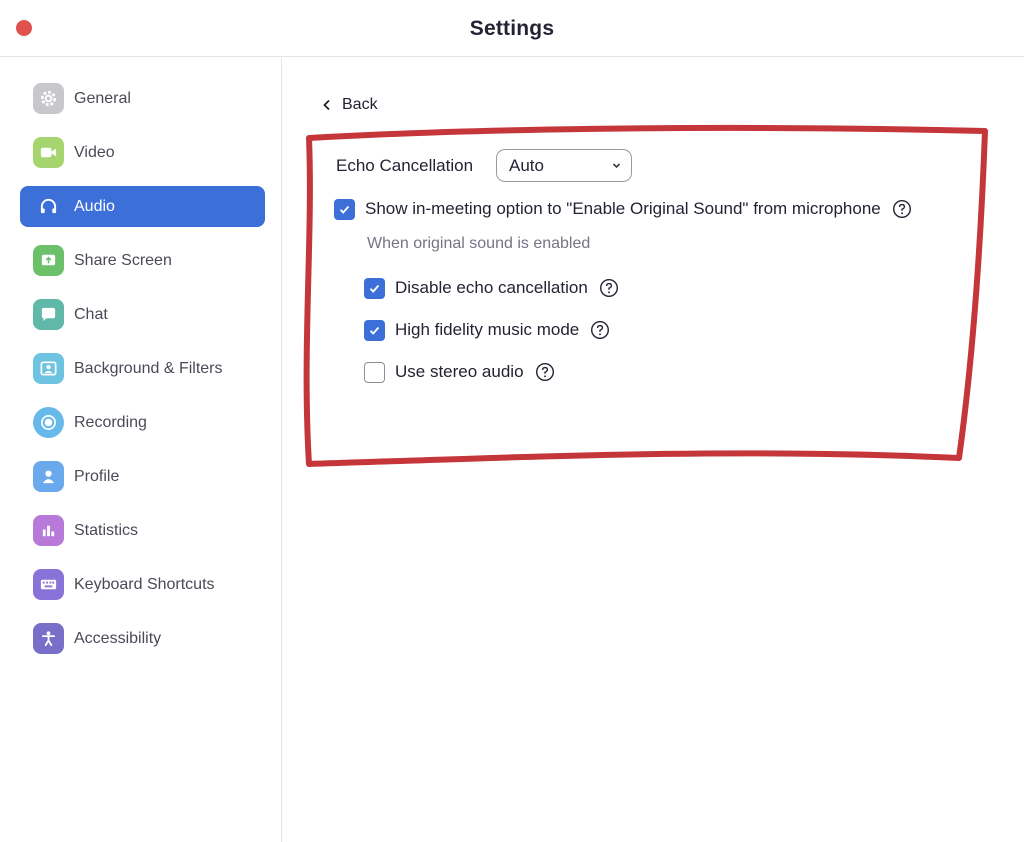 This screenshot has width=1024, height=842. Describe the element at coordinates (142, 206) in the screenshot. I see `sidebar-item-audio: Audio` at that location.